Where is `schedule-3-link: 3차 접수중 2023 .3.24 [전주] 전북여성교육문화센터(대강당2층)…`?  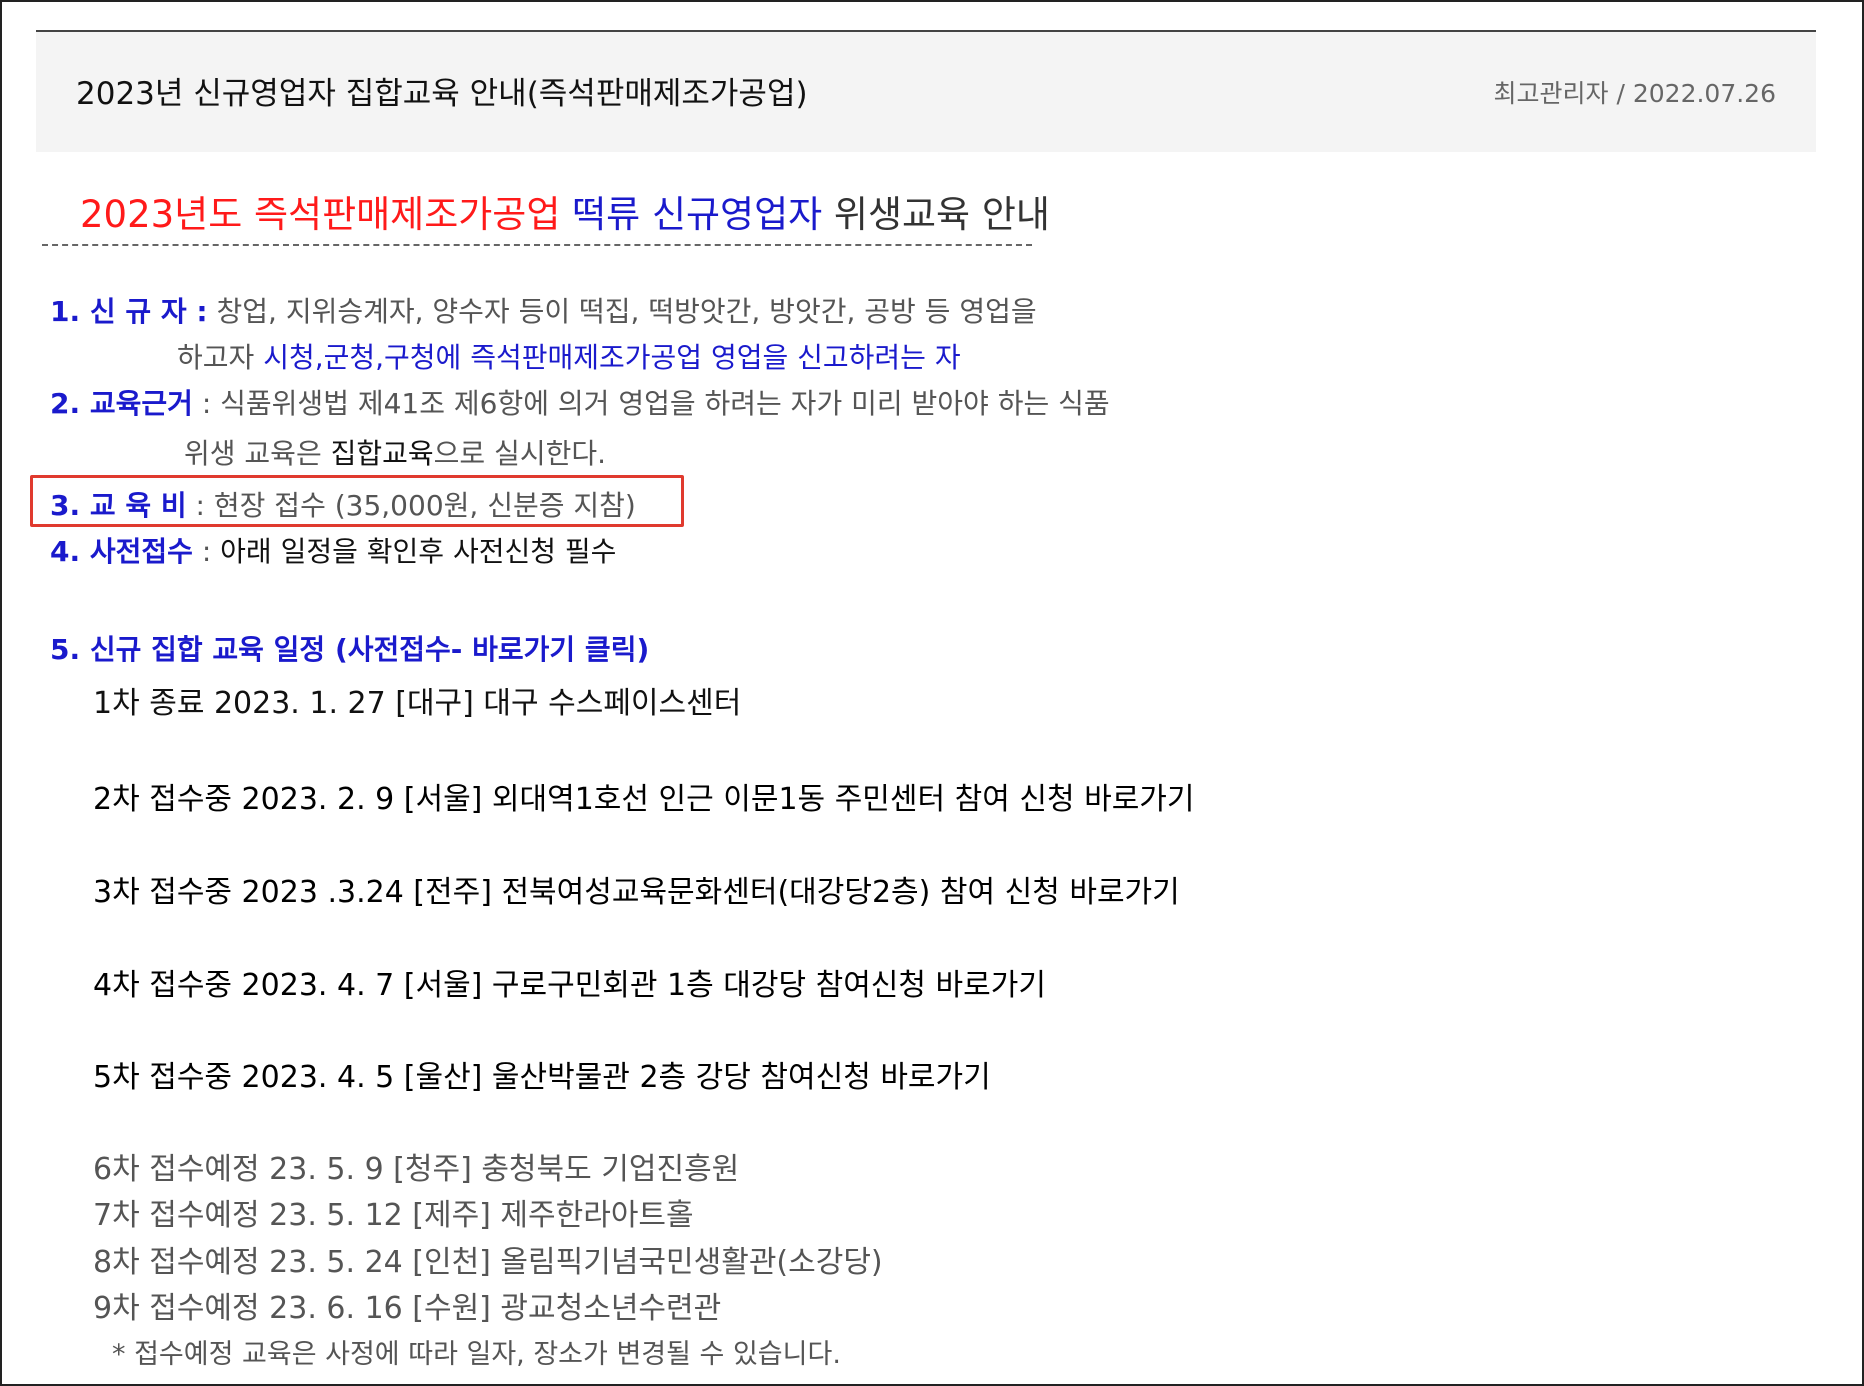 schedule-3-link: 3차 접수중 2023 .3.24 [전주] 전북여성교육문화센터(대강당2층)… is located at coordinates (636, 889).